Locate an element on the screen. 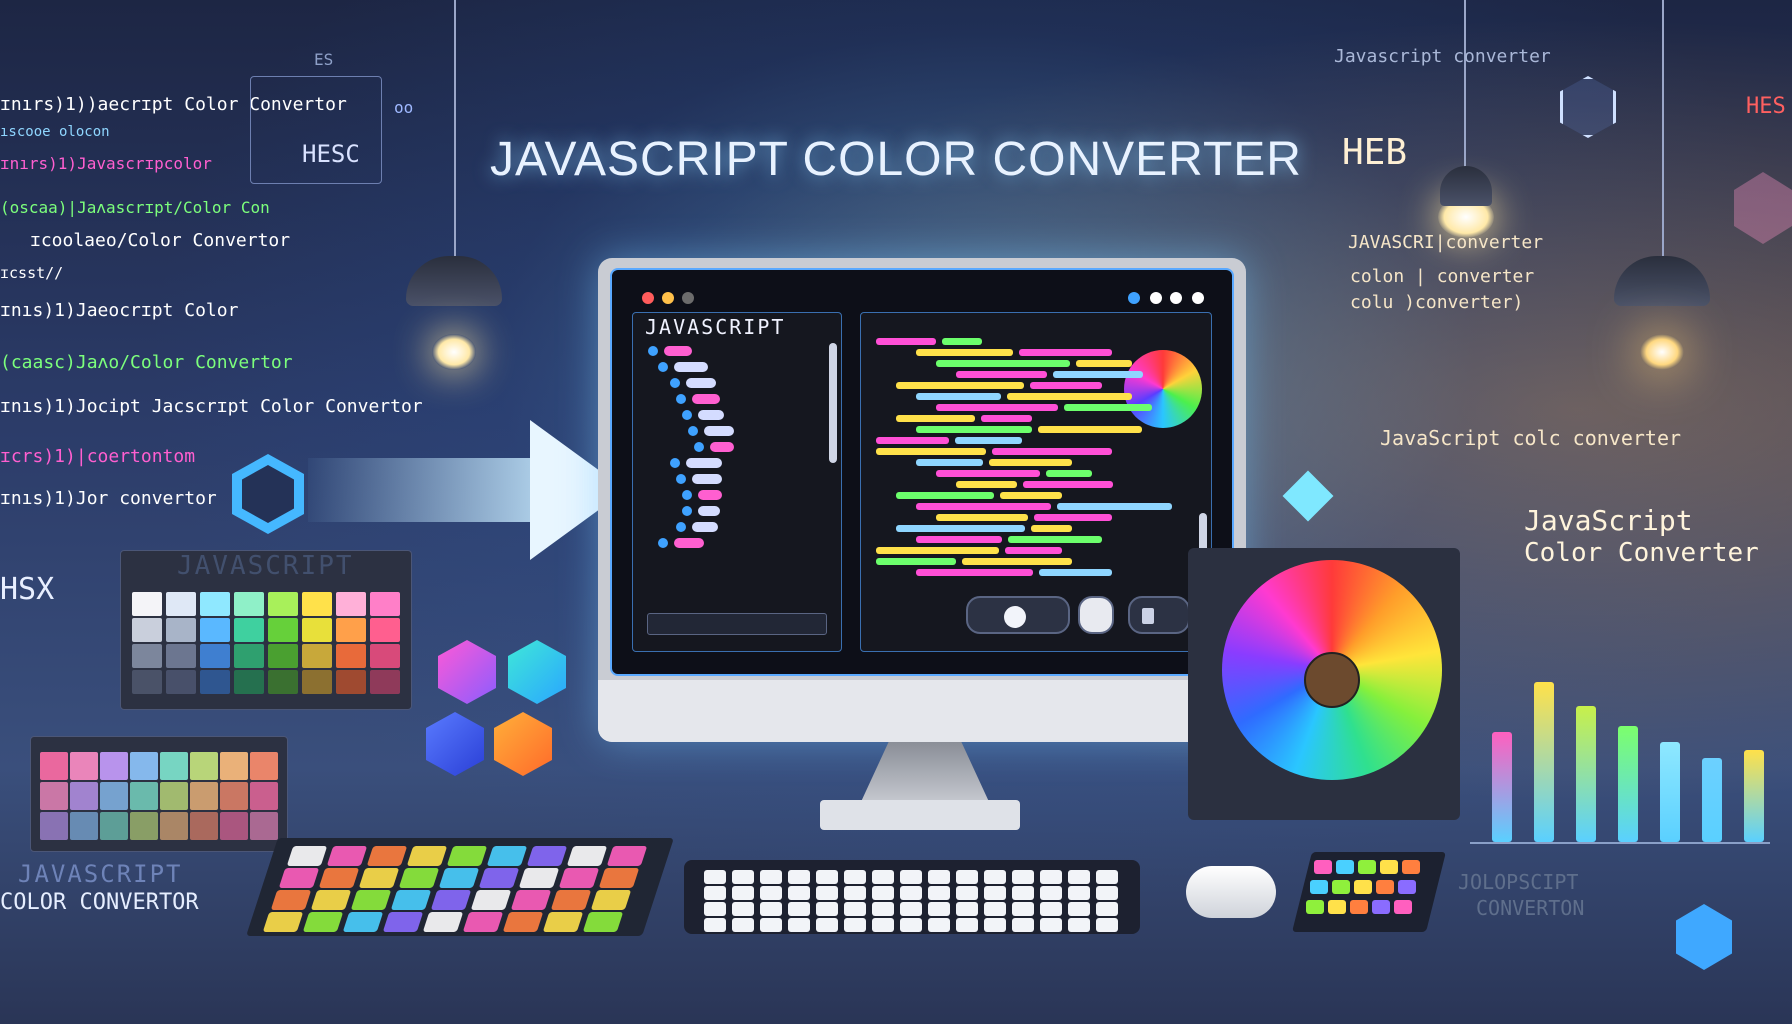  control-button is located at coordinates (1018, 615).